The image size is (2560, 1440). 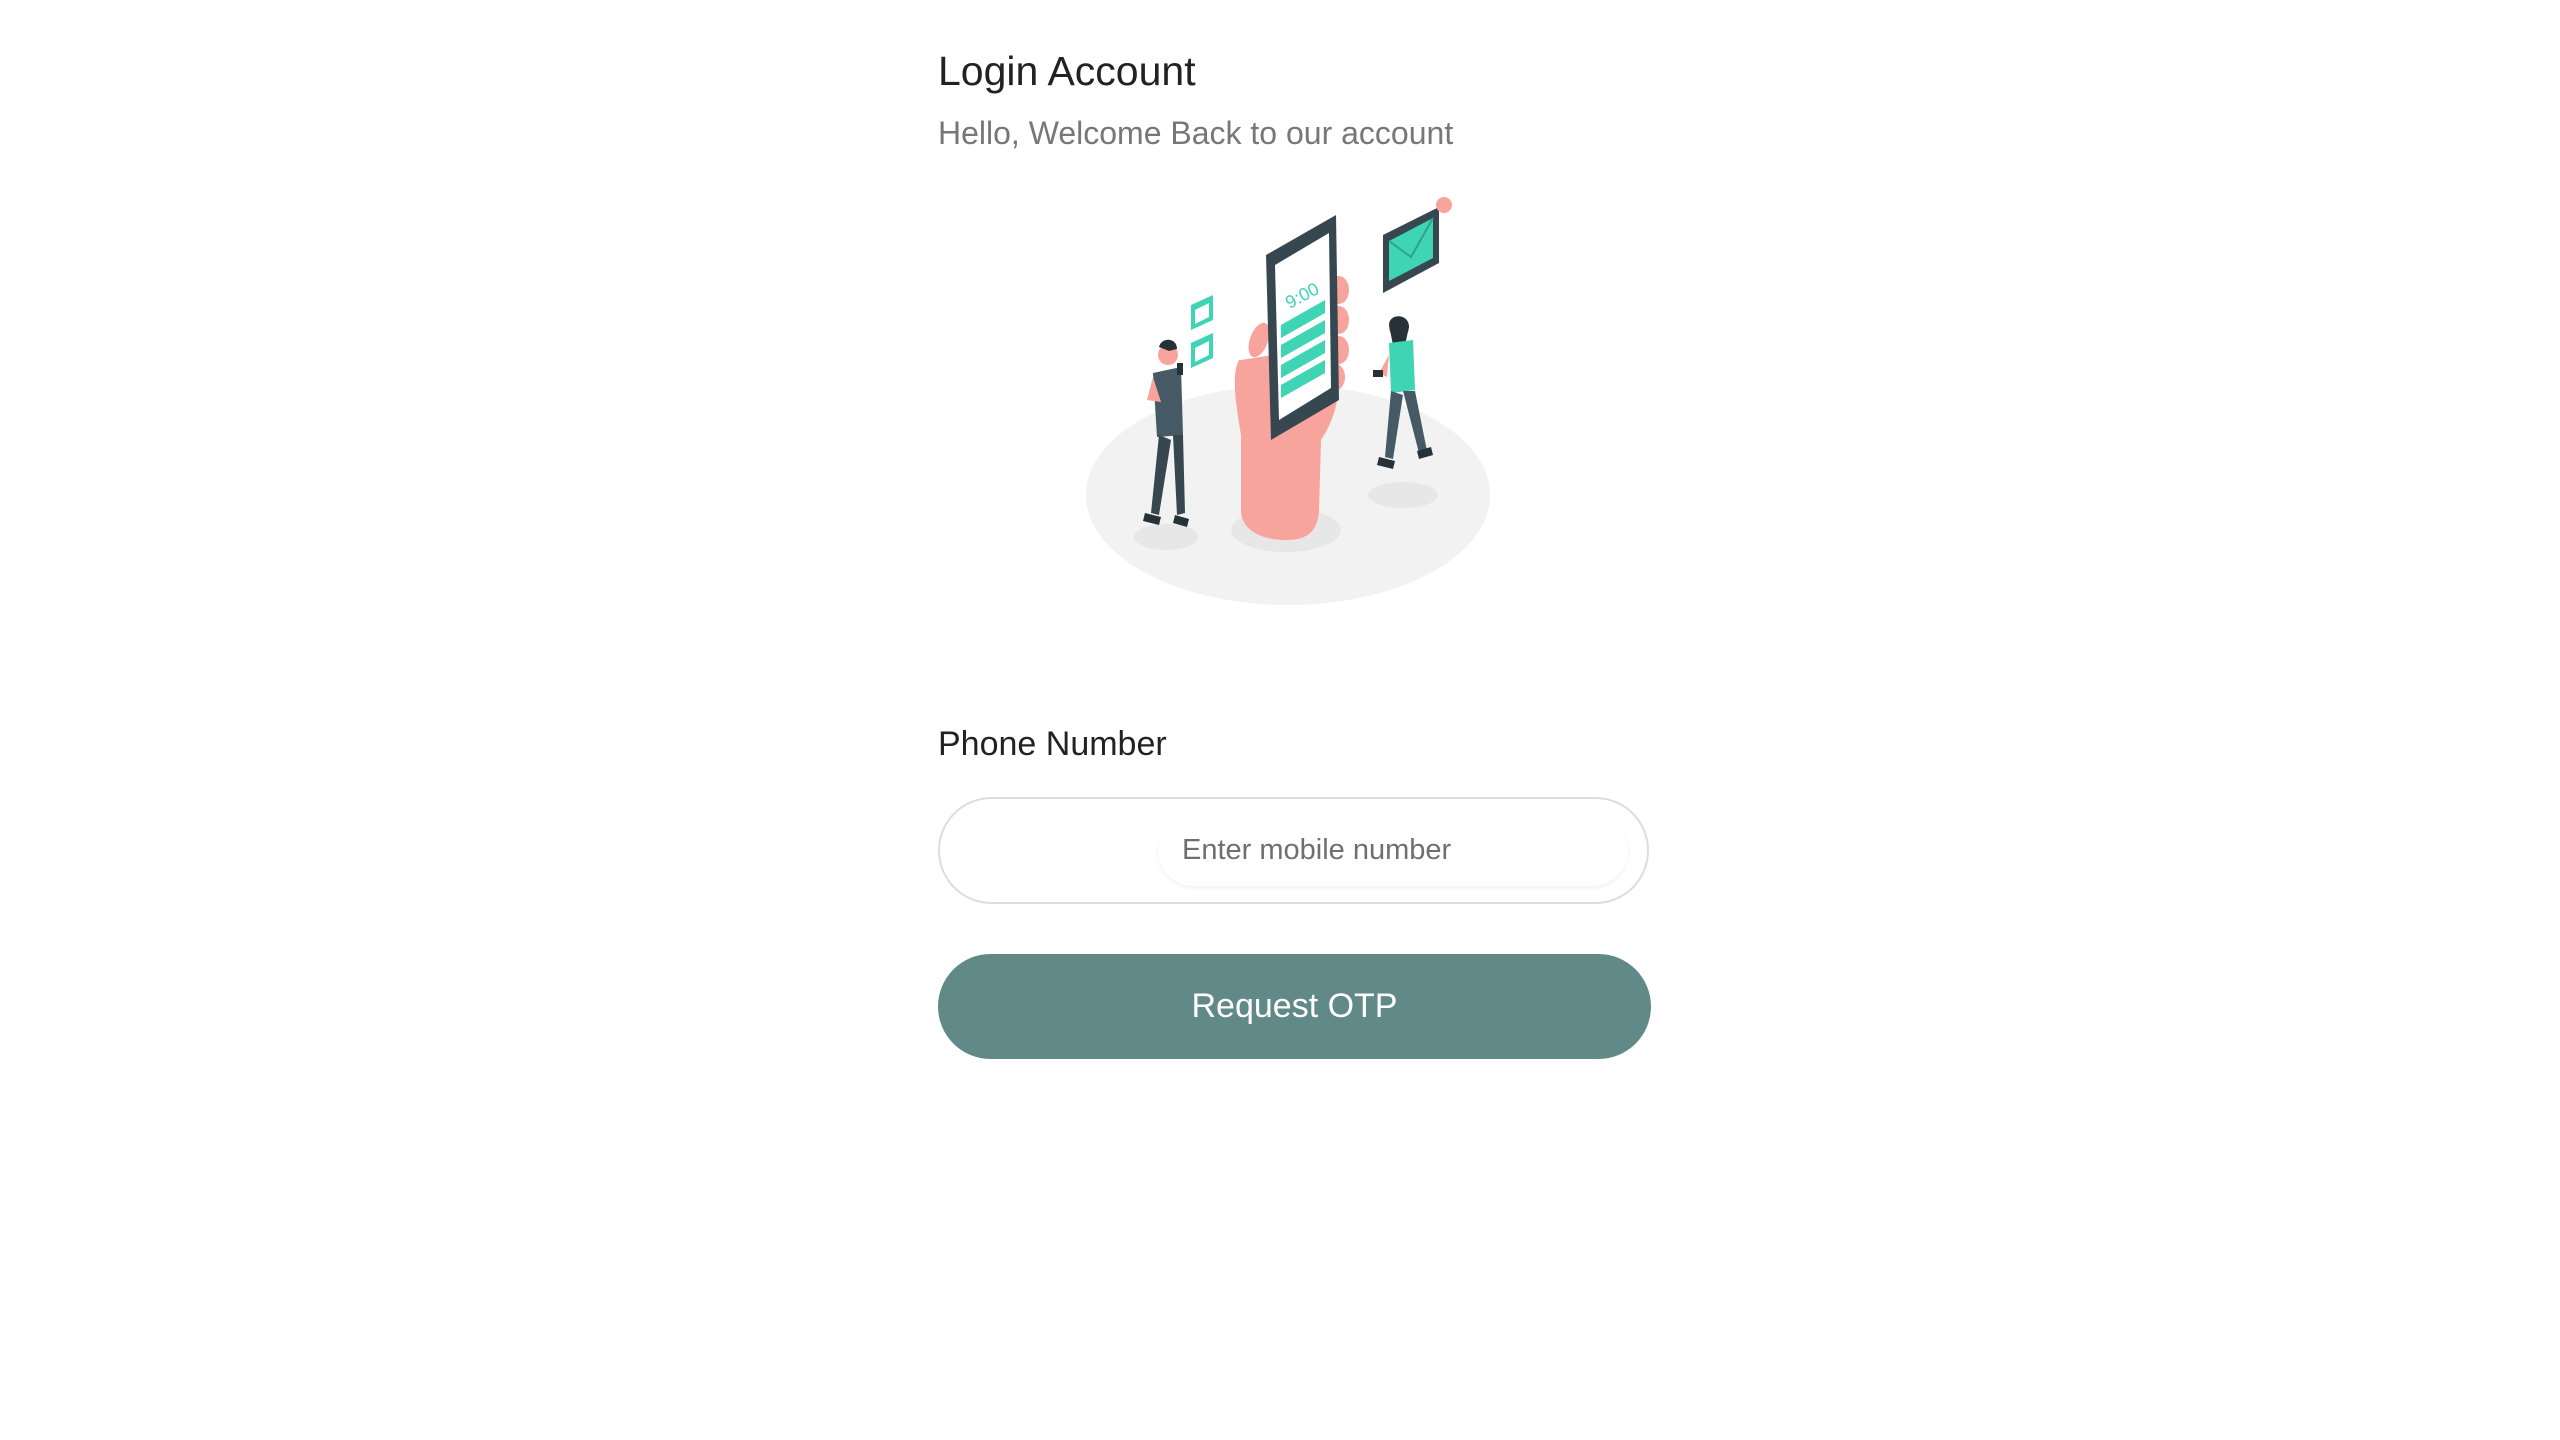 I want to click on woman-shadow, so click(x=1403, y=495).